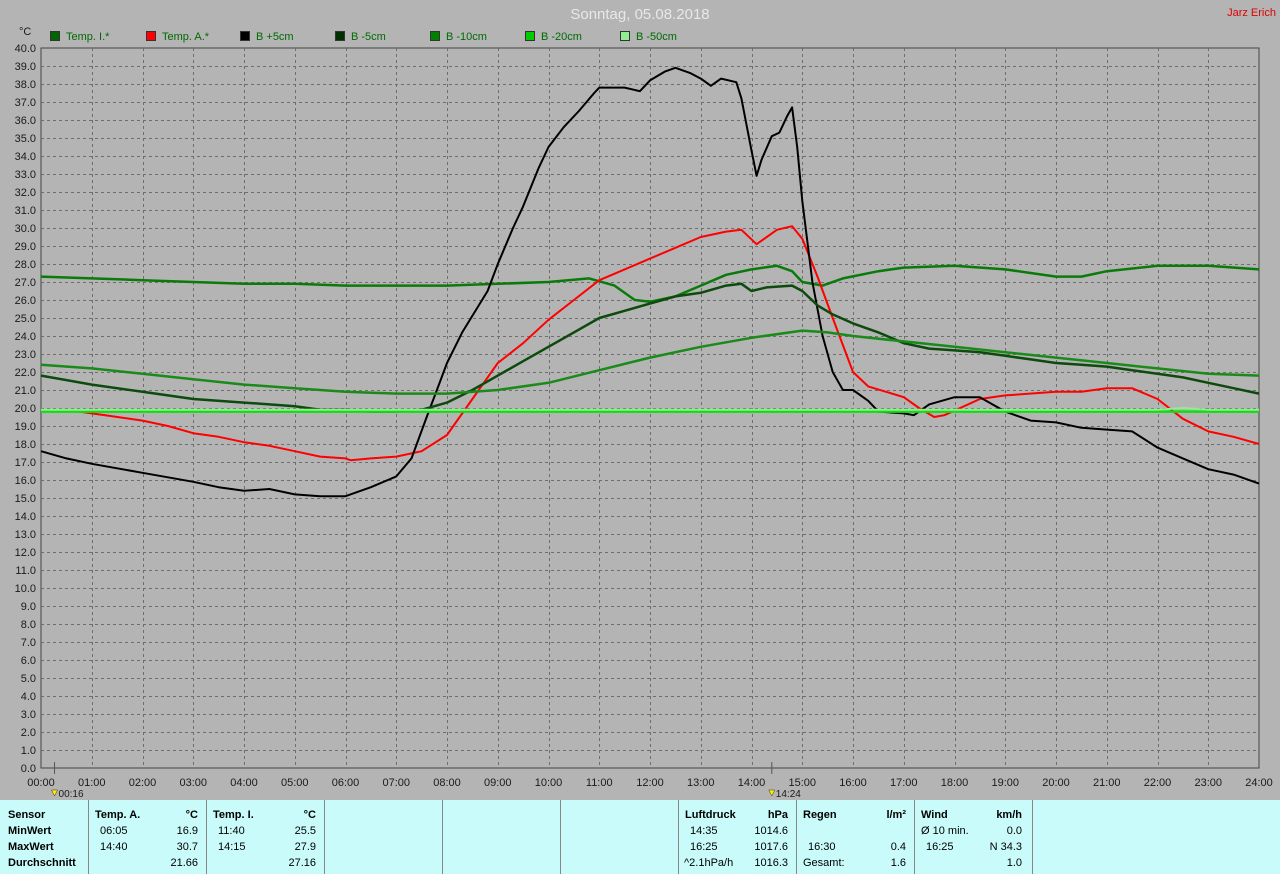  I want to click on temp-i-max-time: 14:15, so click(232, 847).